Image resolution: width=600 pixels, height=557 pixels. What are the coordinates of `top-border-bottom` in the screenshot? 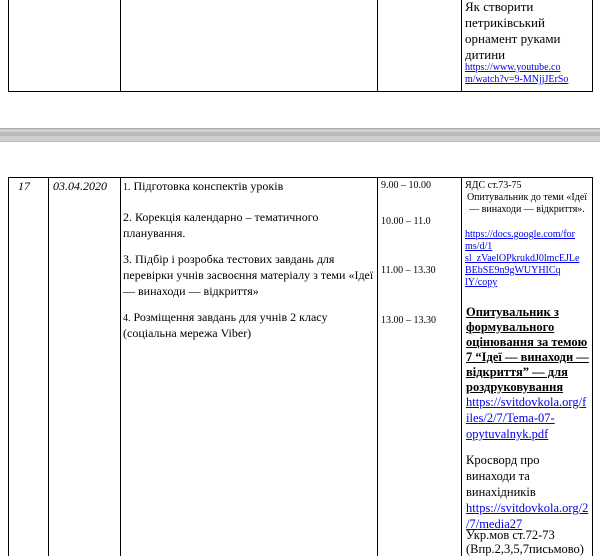 It's located at (300, 91).